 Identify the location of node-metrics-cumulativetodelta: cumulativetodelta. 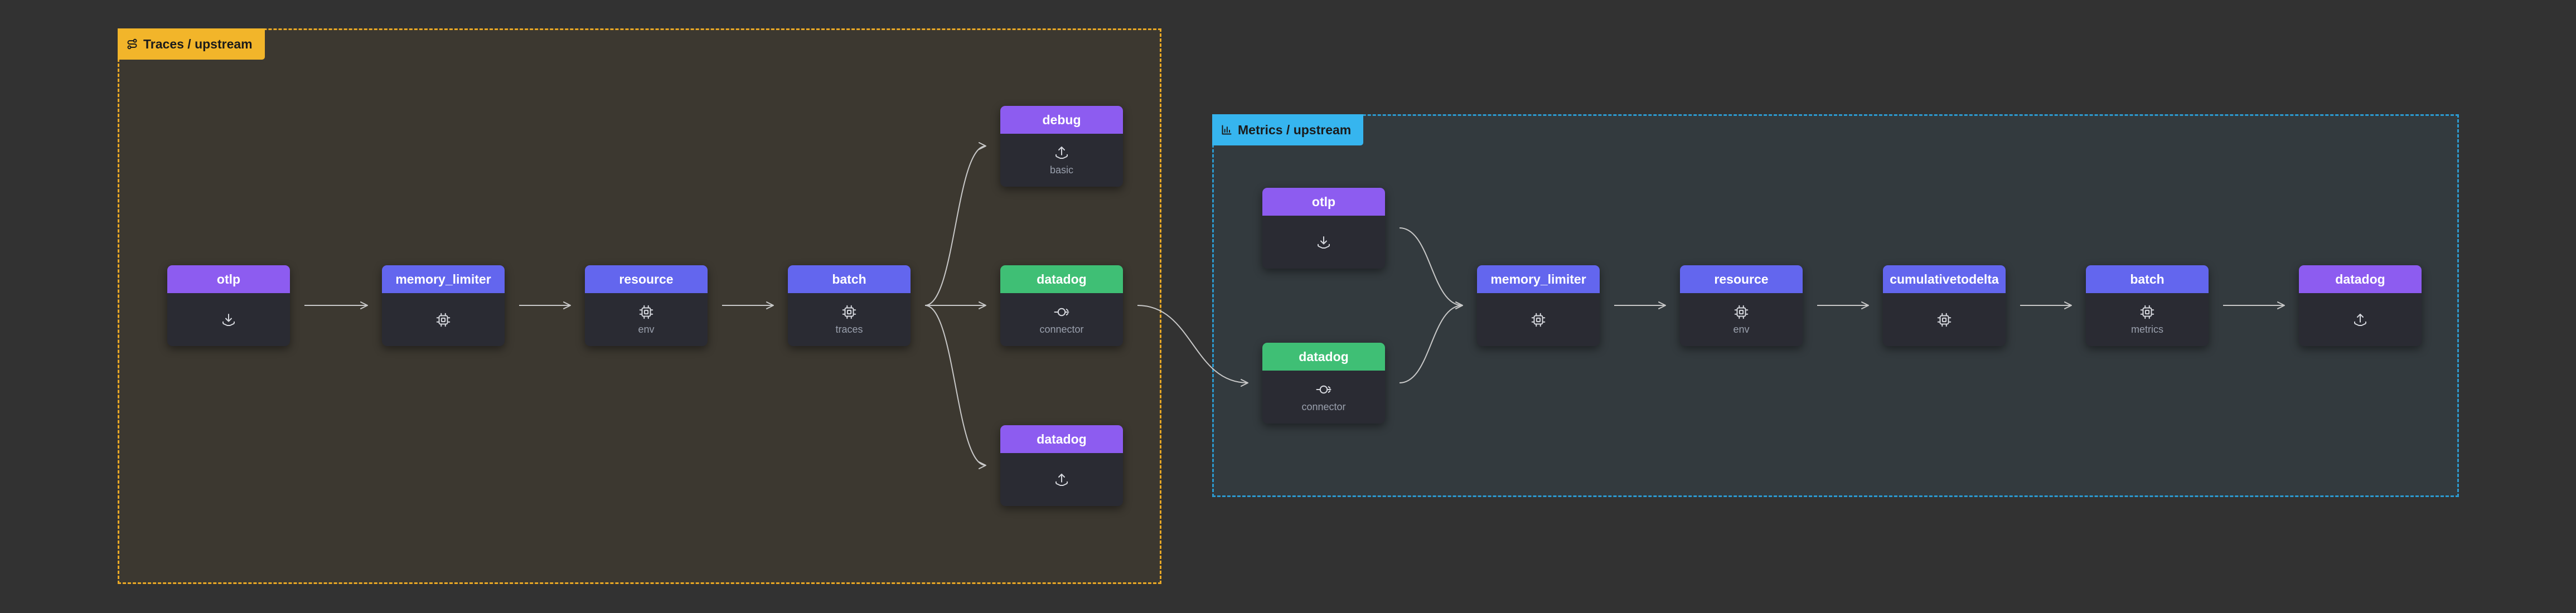
(1944, 305).